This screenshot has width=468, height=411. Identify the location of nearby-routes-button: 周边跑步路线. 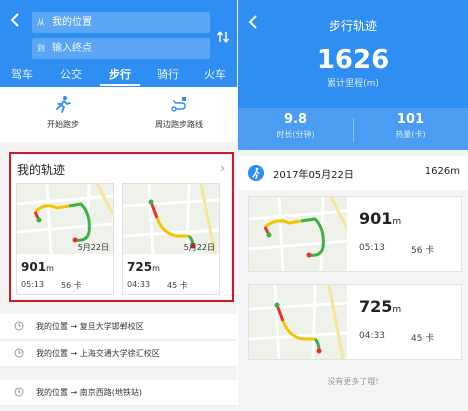
(179, 112).